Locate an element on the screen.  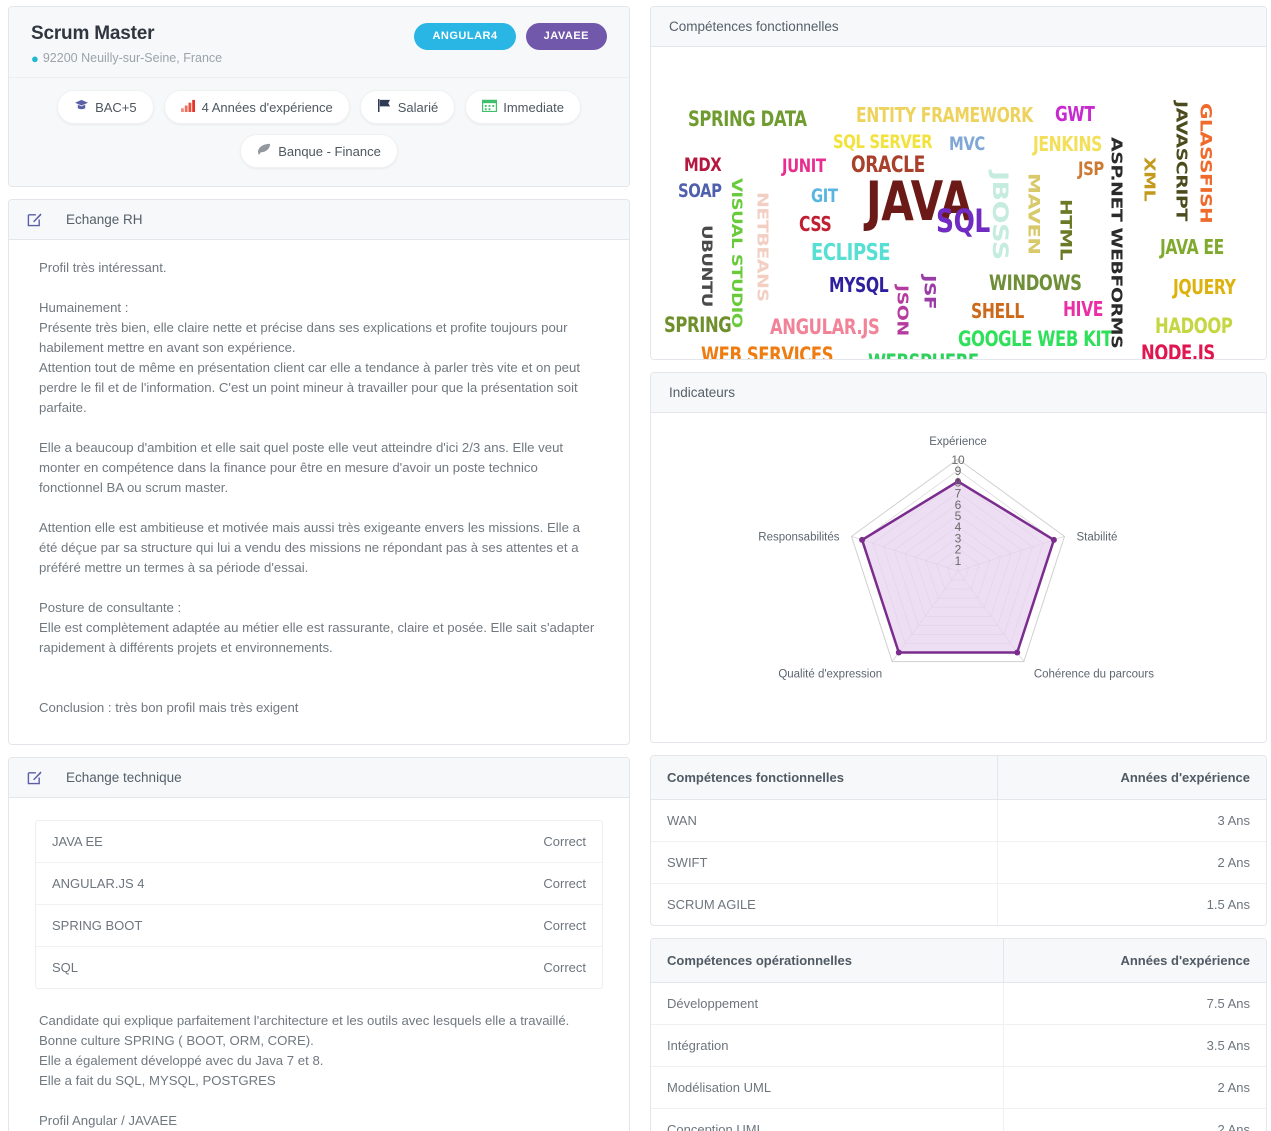
cloud-word: ECLIPSE is located at coordinates (851, 253).